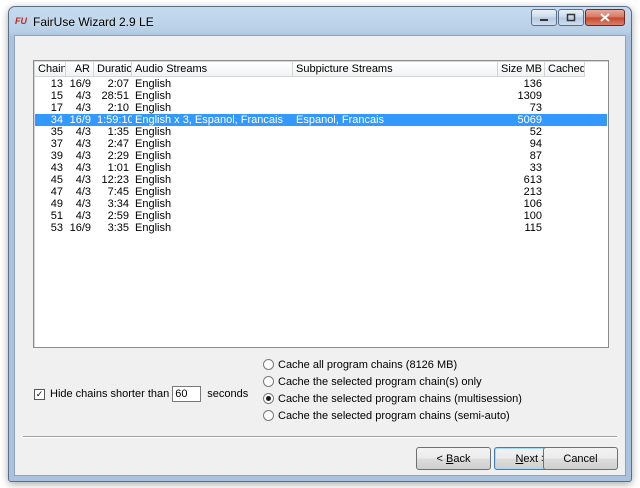 This screenshot has width=640, height=488. I want to click on cell-size-mb: 106, so click(532, 204).